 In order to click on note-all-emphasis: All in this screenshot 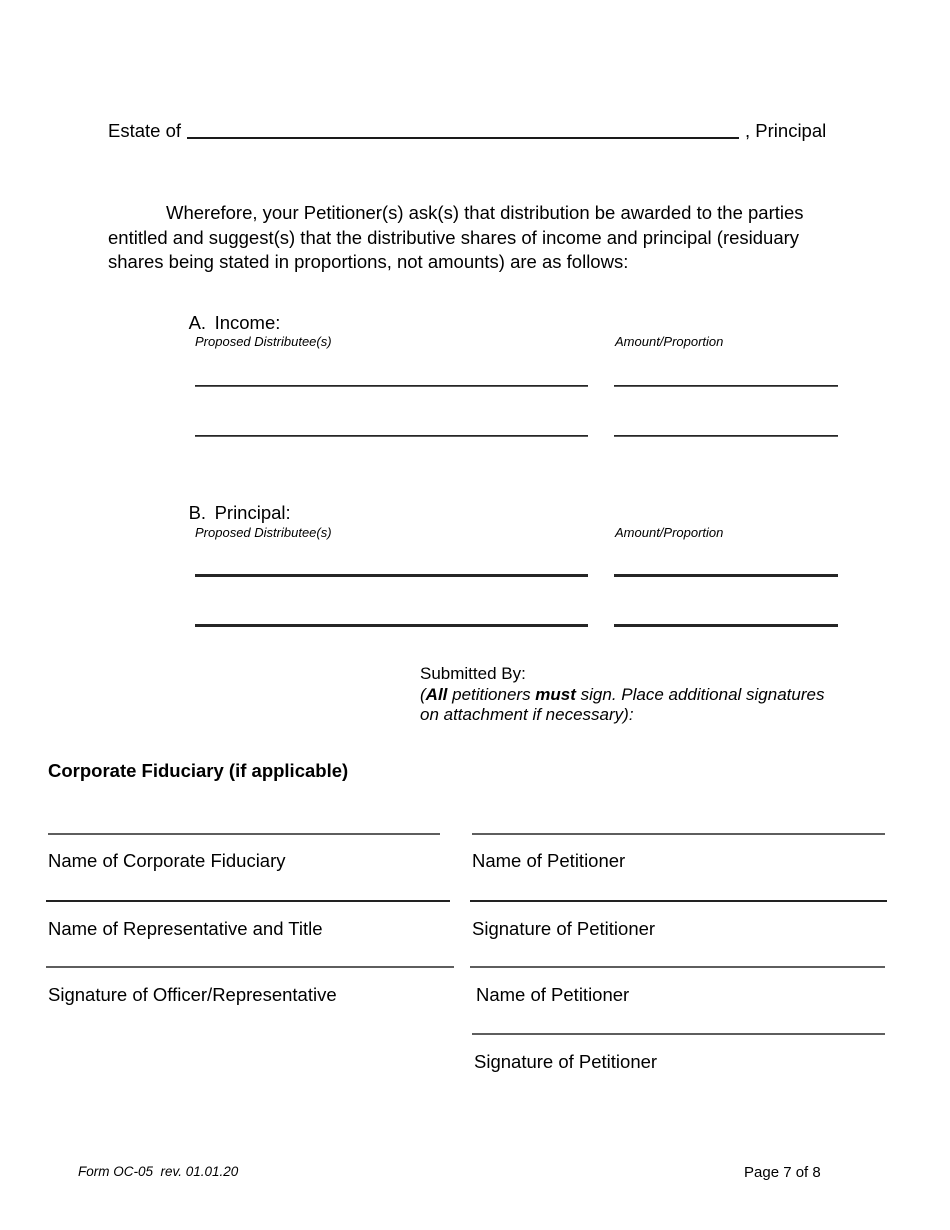, I will do `click(436, 694)`.